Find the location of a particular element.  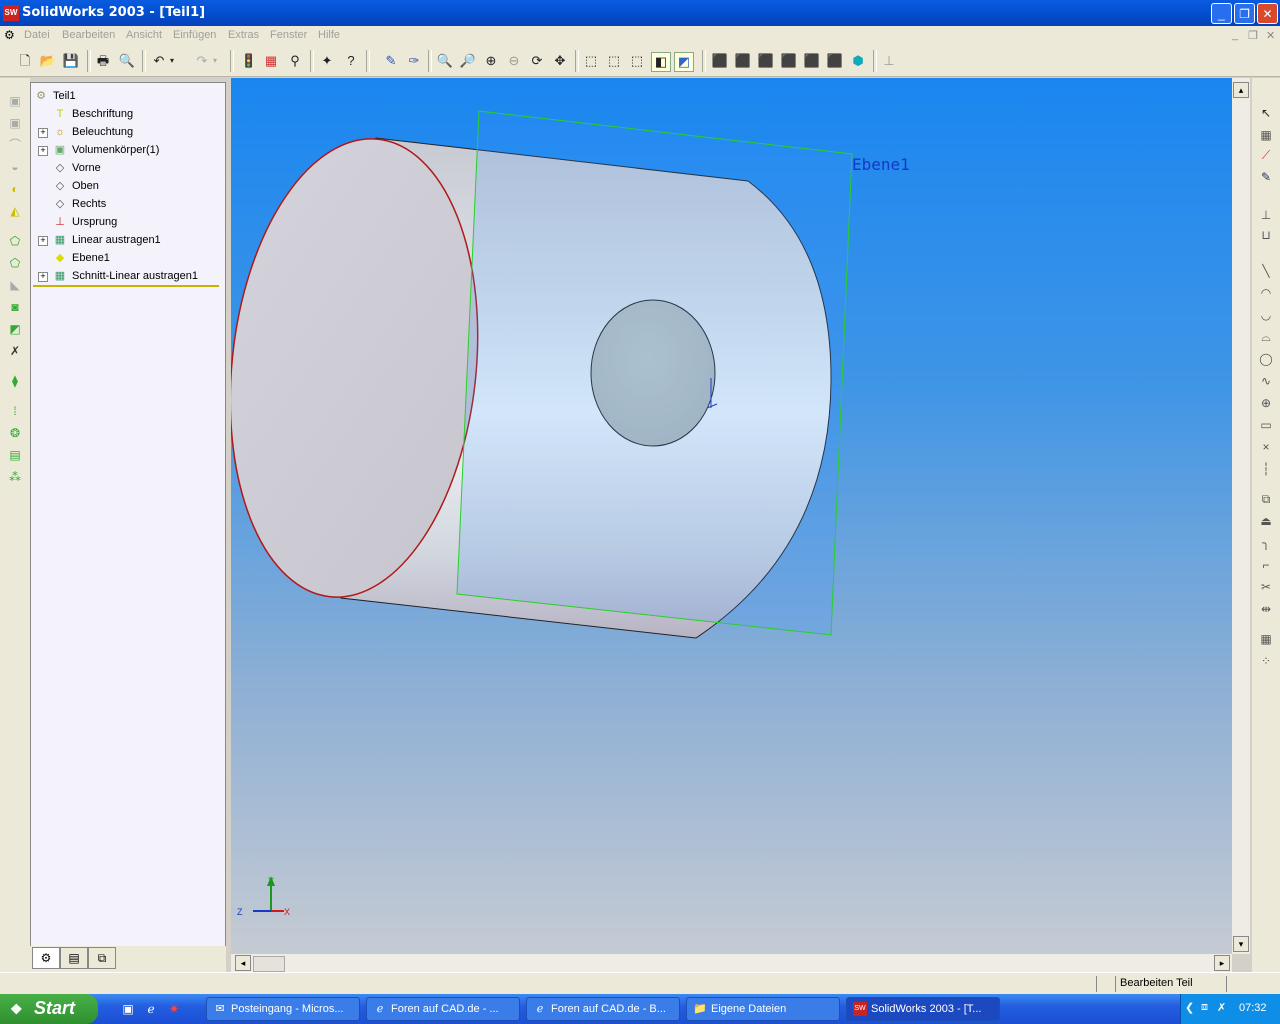

taskbar-button: 📁 Eigene Dateien is located at coordinates (763, 1009).